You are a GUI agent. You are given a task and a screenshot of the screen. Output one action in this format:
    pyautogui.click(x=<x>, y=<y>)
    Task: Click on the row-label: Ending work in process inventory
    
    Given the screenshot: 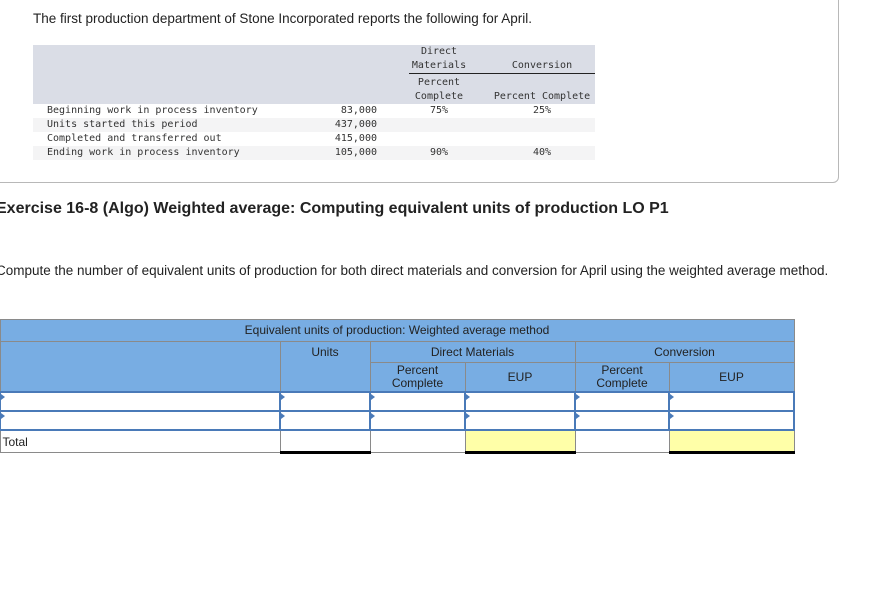 What is the action you would take?
    pyautogui.click(x=165, y=153)
    